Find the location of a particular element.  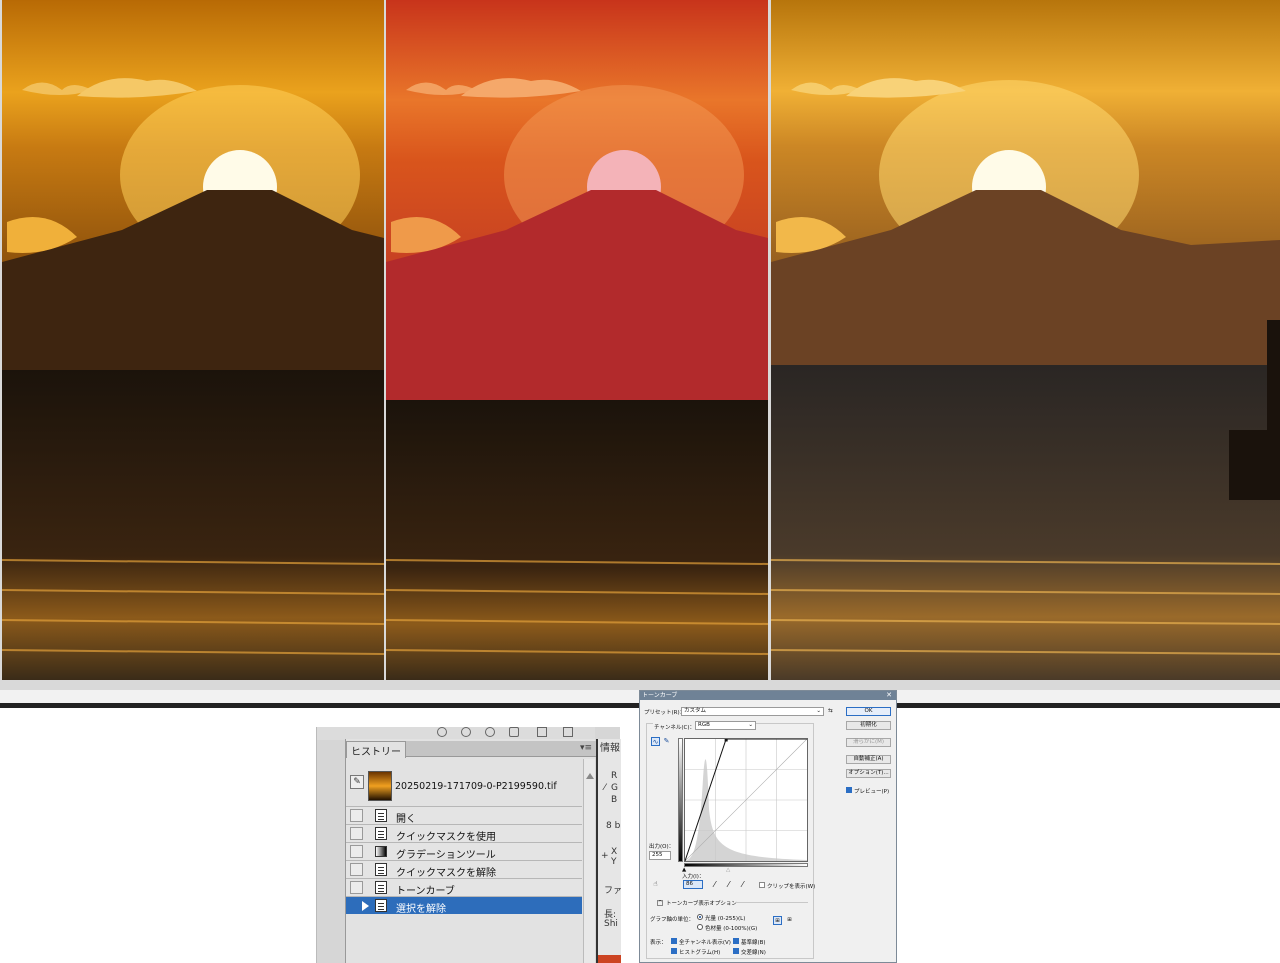

channel-overlay-checkbox is located at coordinates (674, 941).